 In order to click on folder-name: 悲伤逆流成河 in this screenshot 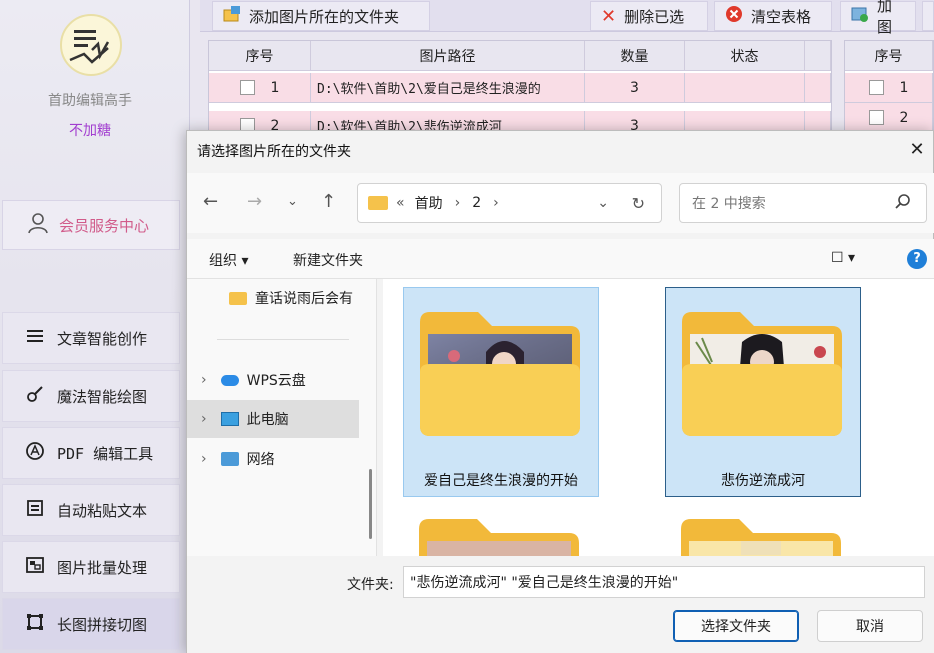, I will do `click(763, 481)`.